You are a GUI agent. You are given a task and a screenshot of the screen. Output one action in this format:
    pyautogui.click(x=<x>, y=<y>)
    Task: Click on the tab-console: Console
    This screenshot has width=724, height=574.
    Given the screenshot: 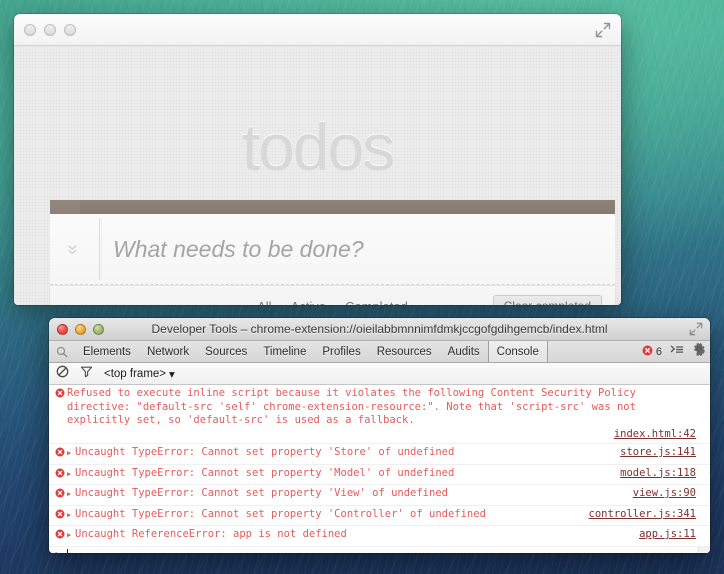 What is the action you would take?
    pyautogui.click(x=517, y=351)
    